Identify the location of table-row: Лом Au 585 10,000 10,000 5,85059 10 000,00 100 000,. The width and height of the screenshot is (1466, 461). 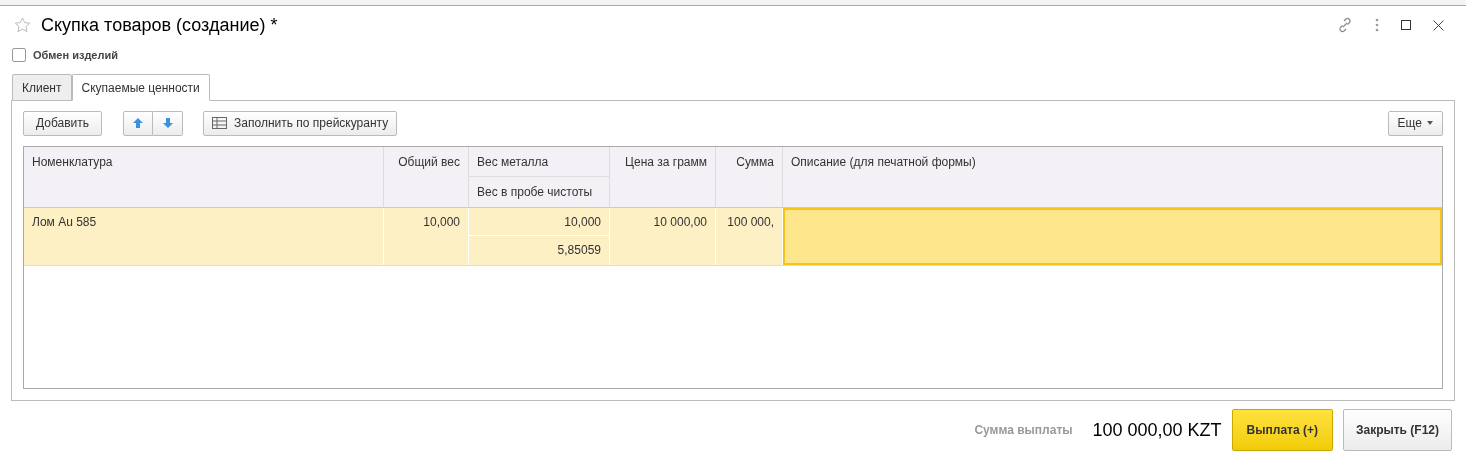
(733, 237).